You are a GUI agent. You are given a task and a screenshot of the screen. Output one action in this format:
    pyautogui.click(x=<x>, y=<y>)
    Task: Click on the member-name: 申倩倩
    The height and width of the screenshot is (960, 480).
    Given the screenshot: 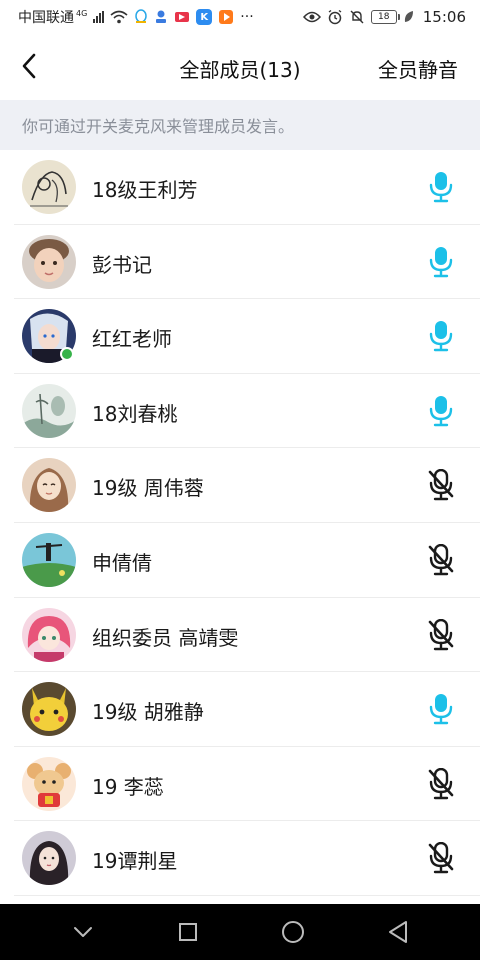 What is the action you would take?
    pyautogui.click(x=122, y=562)
    